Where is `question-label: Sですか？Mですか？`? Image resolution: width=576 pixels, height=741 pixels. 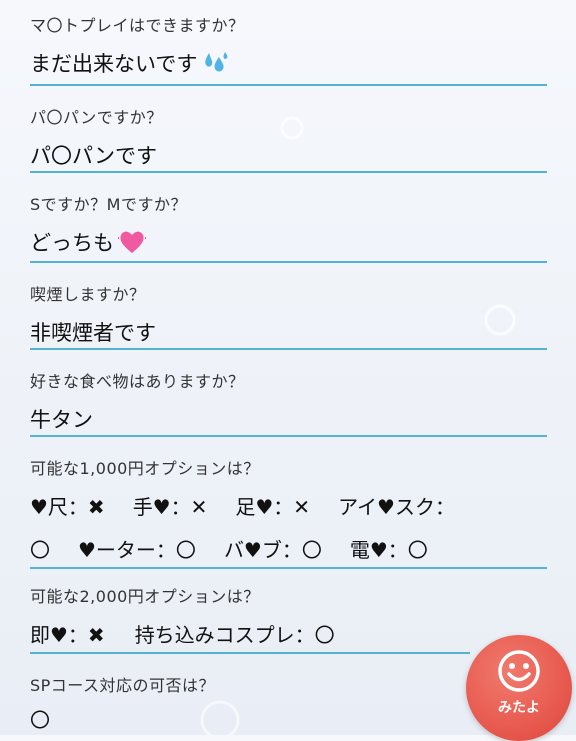
question-label: Sですか？Mですか？ is located at coordinates (108, 204).